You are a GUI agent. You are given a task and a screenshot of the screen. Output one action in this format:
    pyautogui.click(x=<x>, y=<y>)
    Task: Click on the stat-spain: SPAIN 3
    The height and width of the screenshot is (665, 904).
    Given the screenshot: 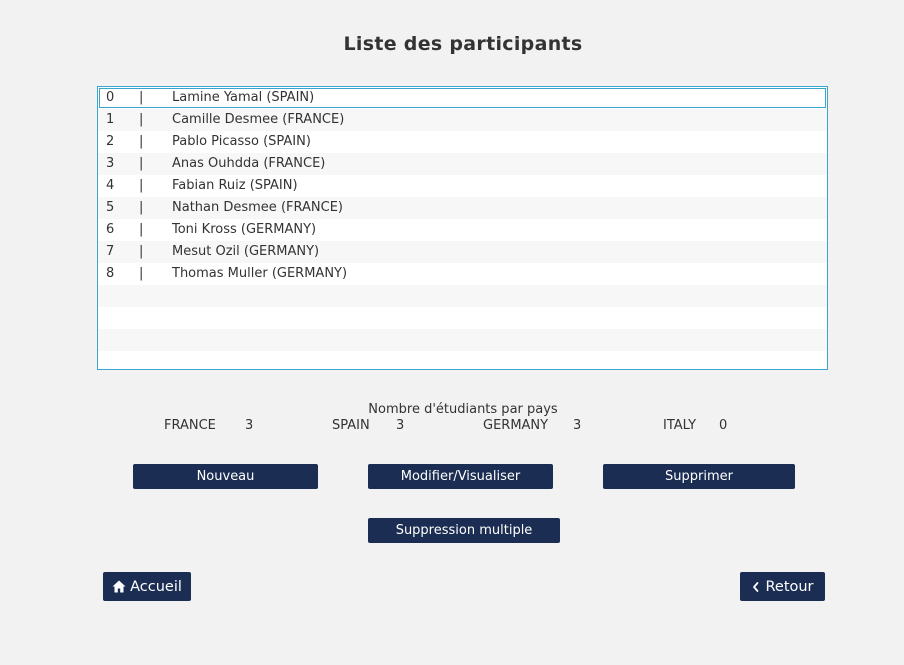 What is the action you would take?
    pyautogui.click(x=368, y=425)
    